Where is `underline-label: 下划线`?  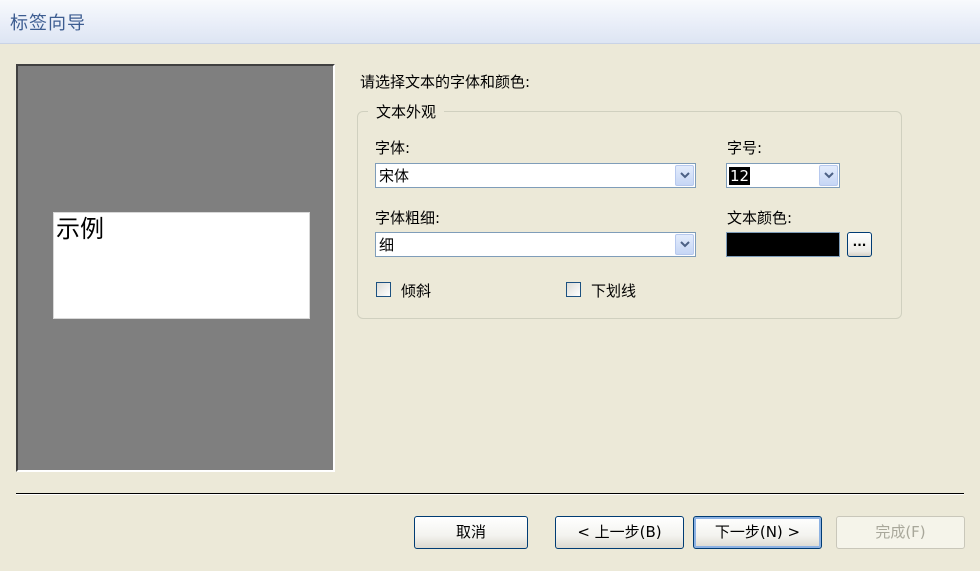 underline-label: 下划线 is located at coordinates (613, 290).